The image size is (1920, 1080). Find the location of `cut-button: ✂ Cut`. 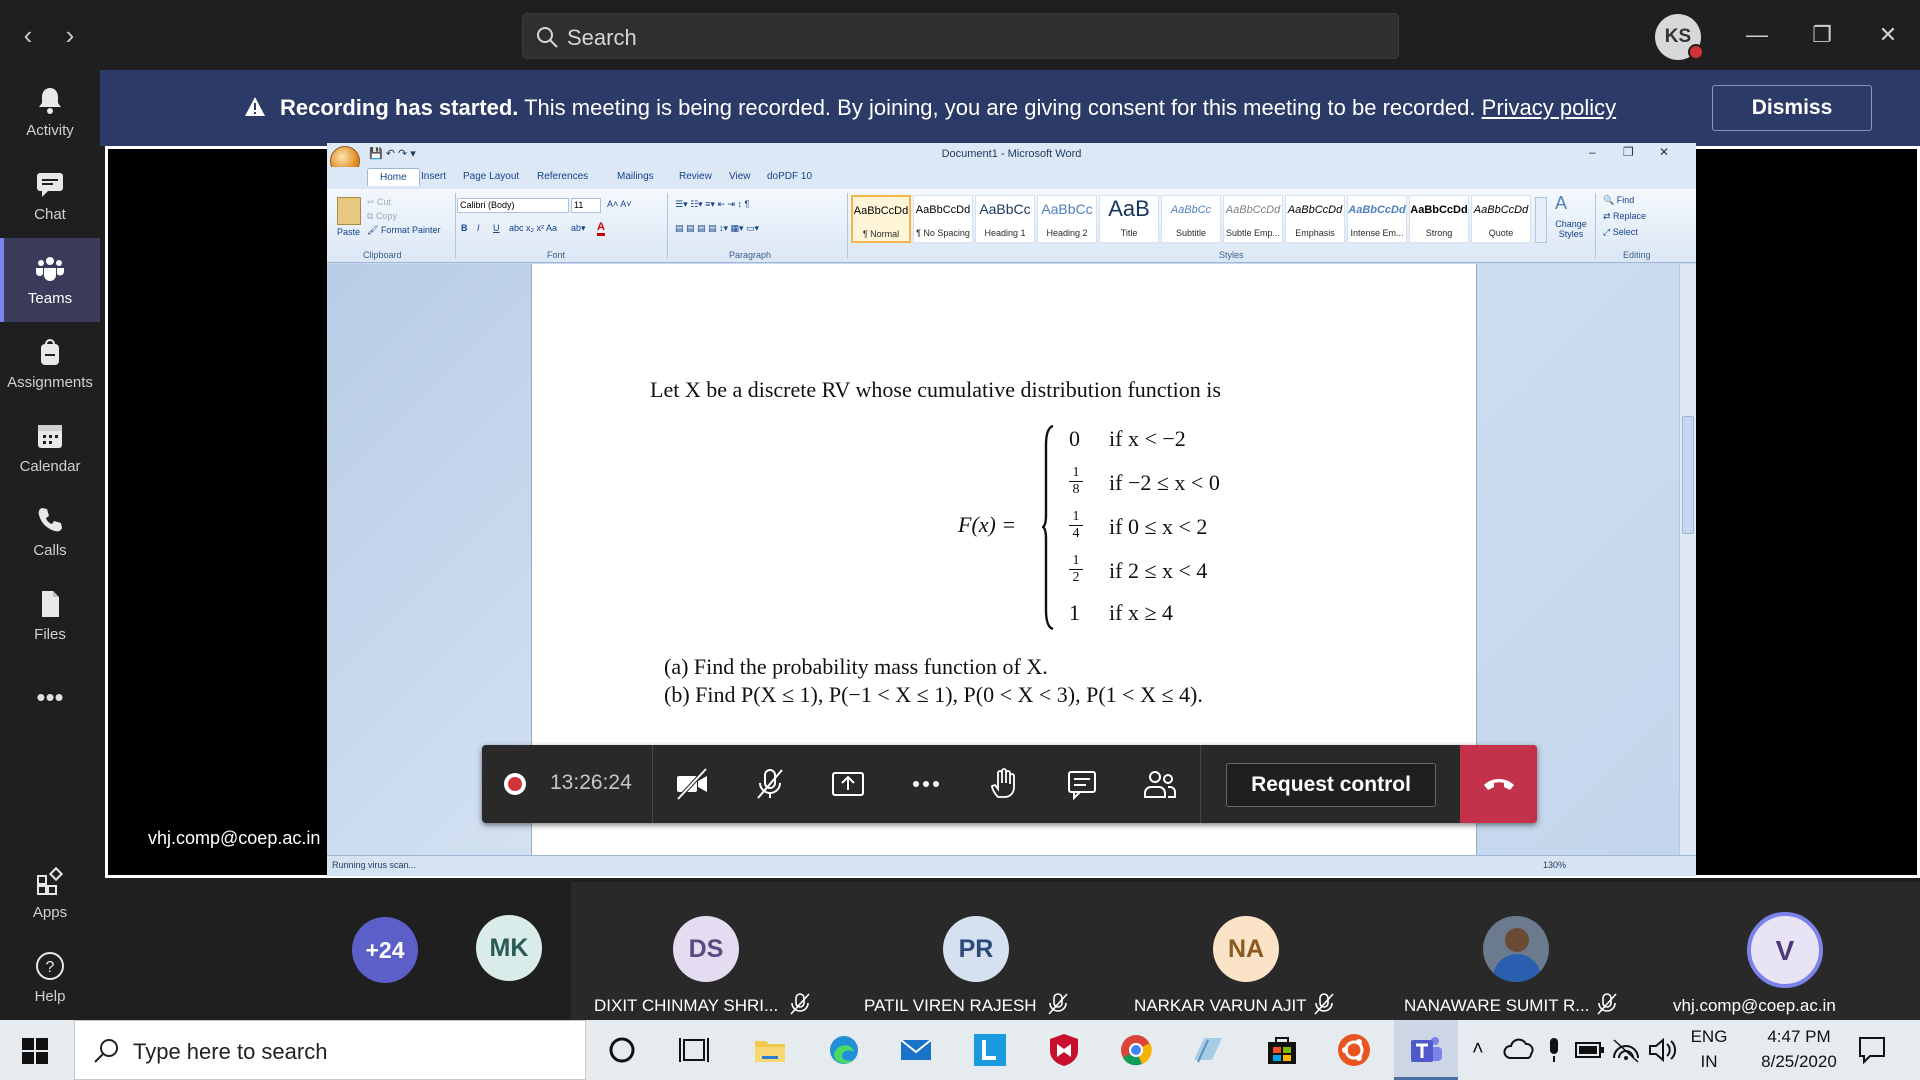

cut-button: ✂ Cut is located at coordinates (379, 202).